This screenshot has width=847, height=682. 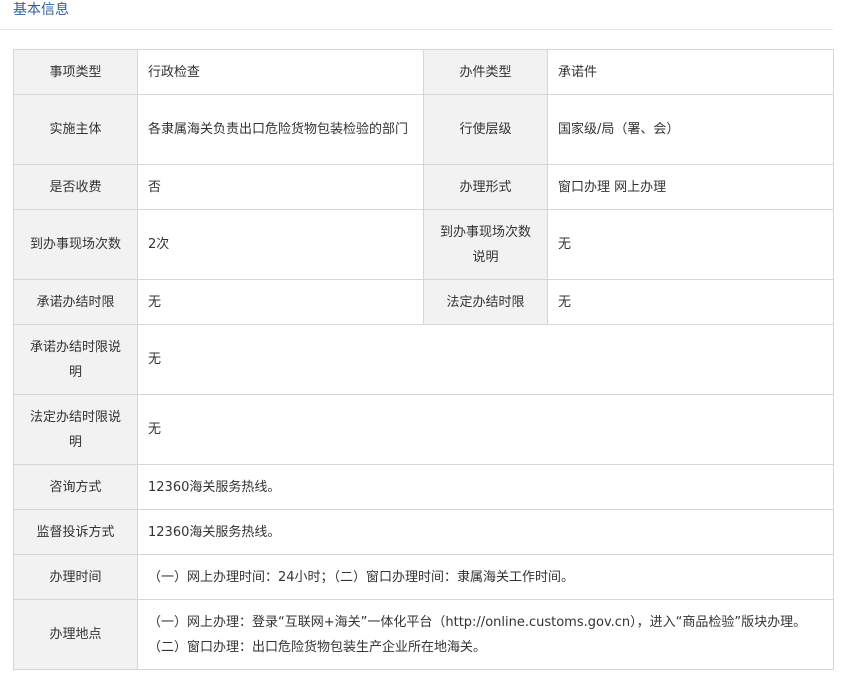 I want to click on table-row: 是否收费 否 办理形式 窗口办理 网上办理, so click(x=423, y=187).